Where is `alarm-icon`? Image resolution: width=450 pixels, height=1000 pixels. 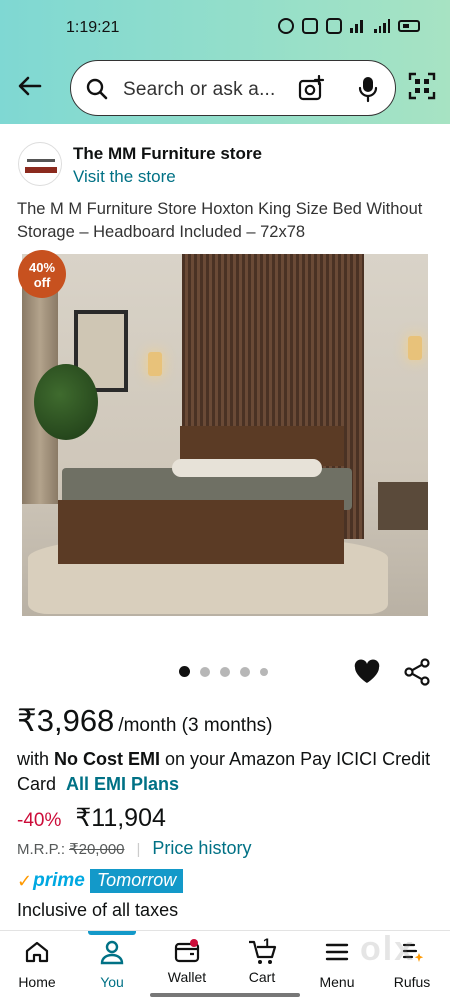
alarm-icon is located at coordinates (286, 26).